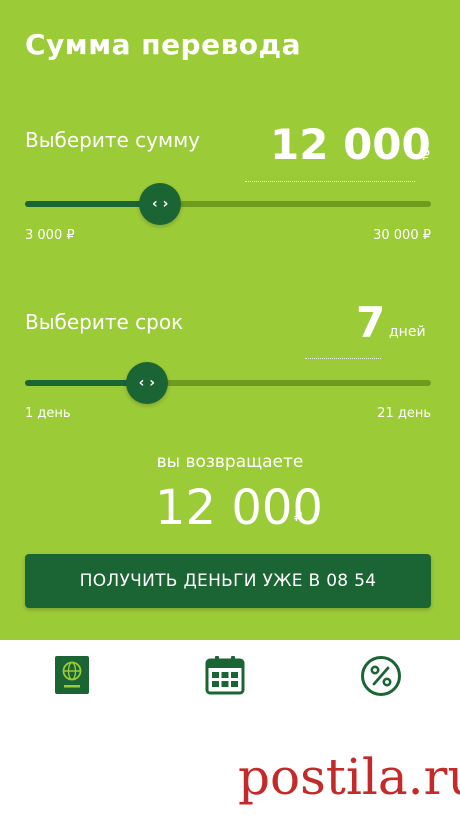 The height and width of the screenshot is (818, 460). What do you see at coordinates (225, 677) in the screenshot?
I see `calendar-icon` at bounding box center [225, 677].